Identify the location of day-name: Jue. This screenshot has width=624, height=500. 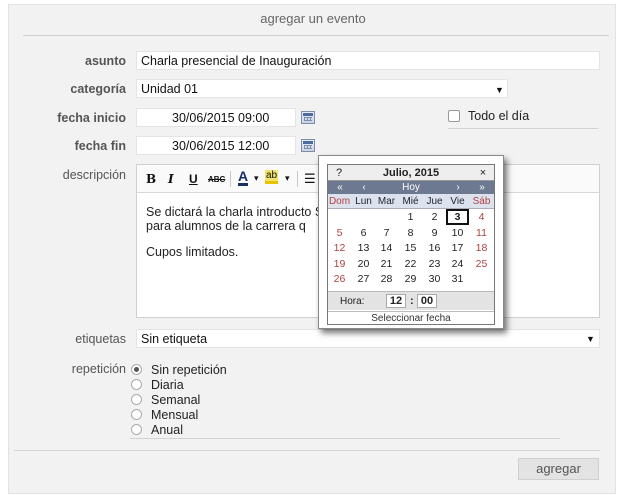
(434, 201).